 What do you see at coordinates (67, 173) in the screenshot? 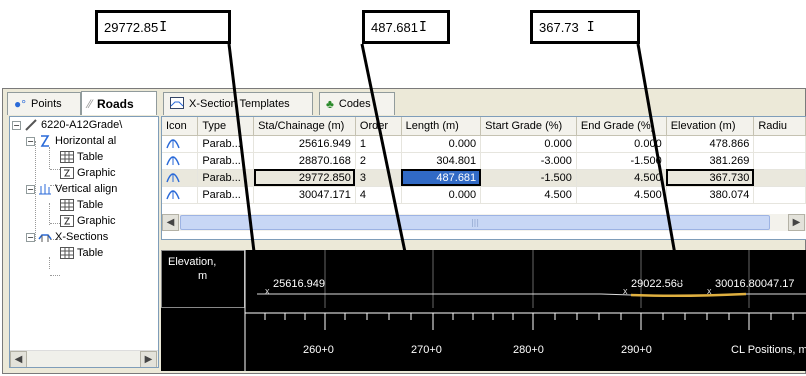
I see `graphic-icon` at bounding box center [67, 173].